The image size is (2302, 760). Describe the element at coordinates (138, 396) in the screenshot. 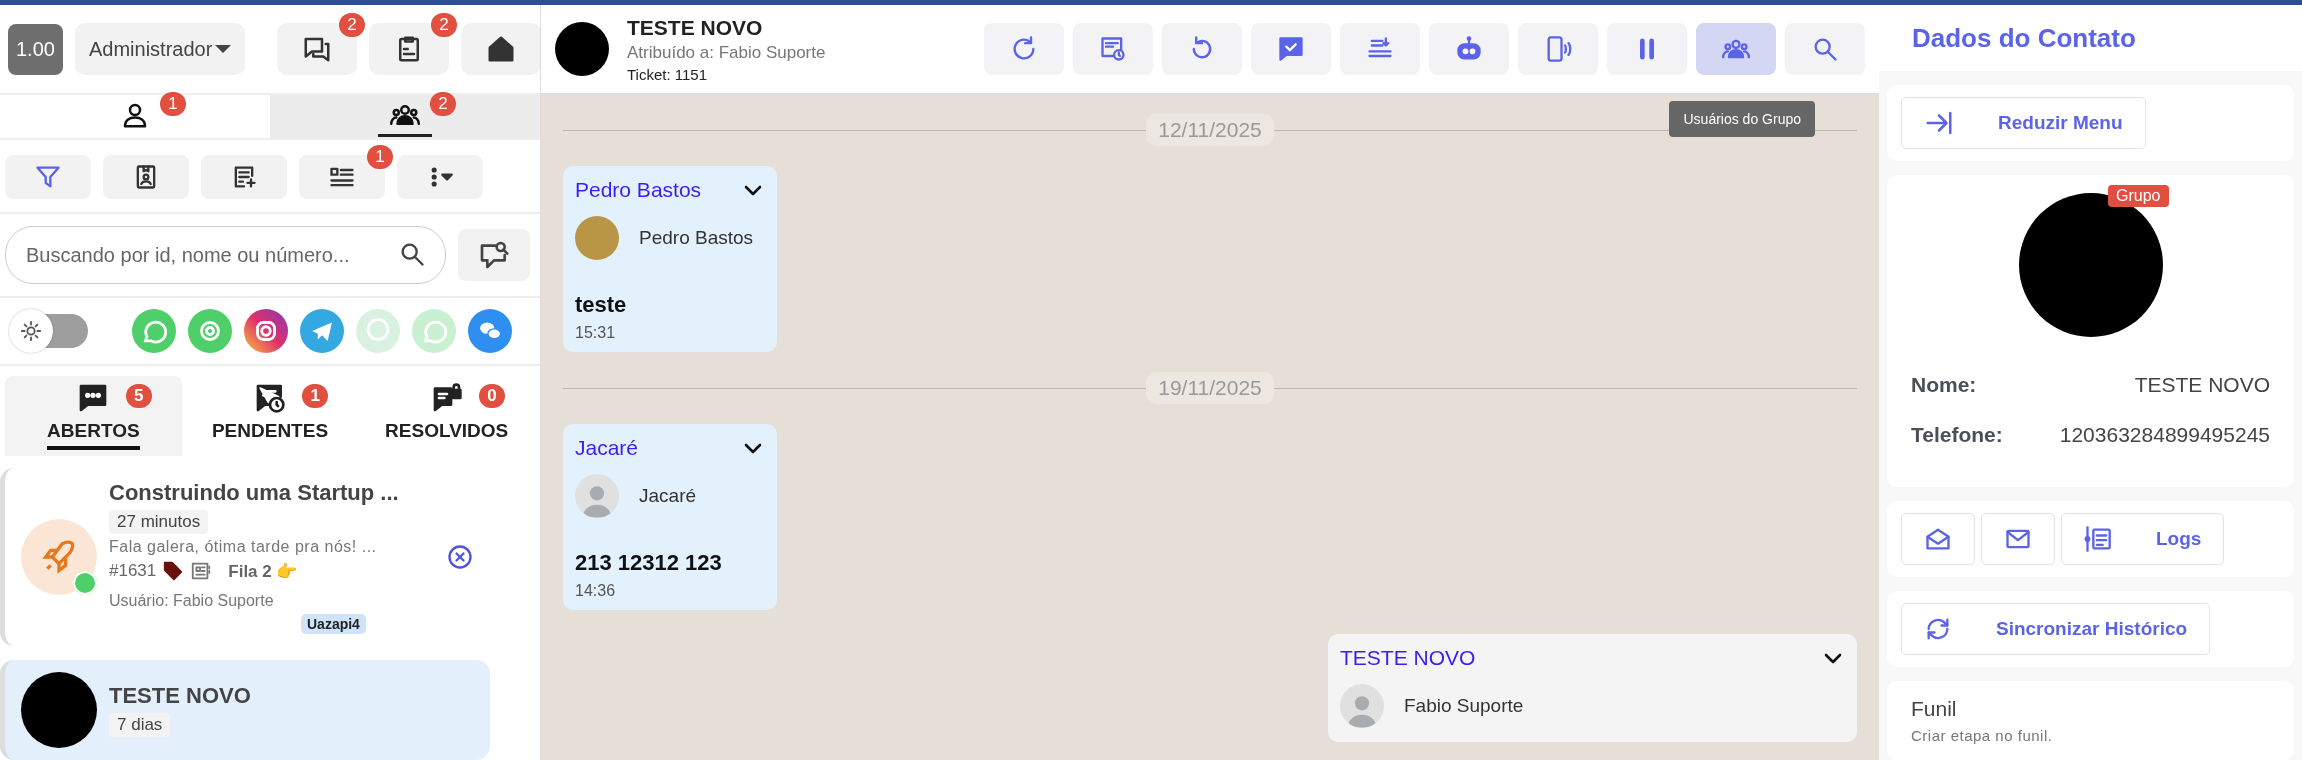

I see `count-badge: 5` at that location.